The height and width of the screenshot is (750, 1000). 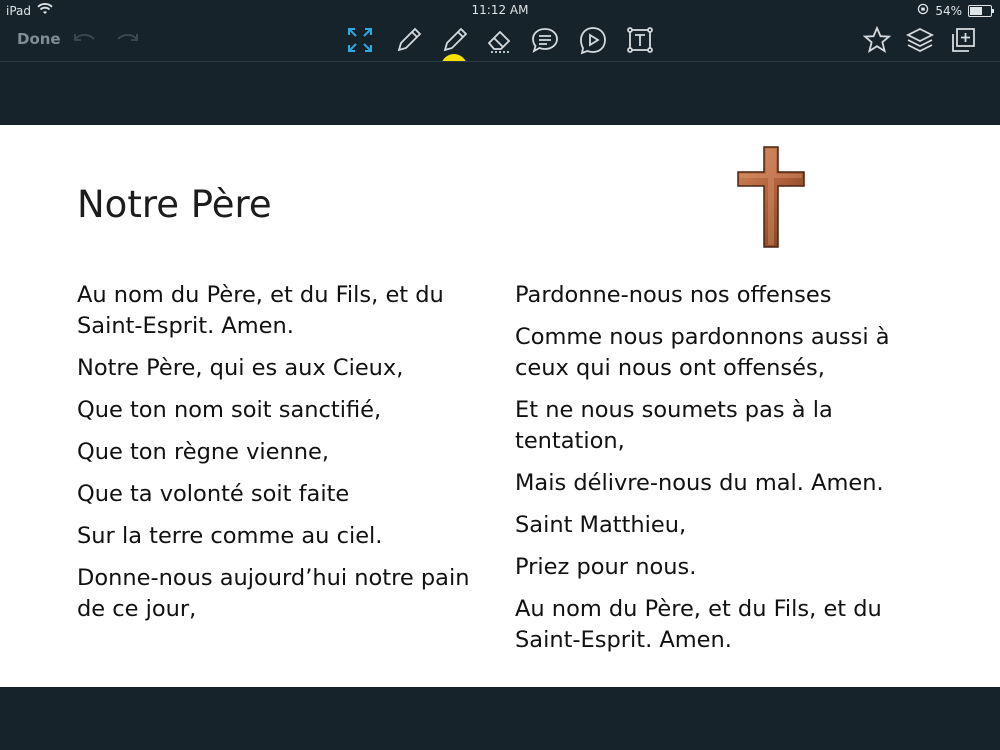 I want to click on star-icon, so click(x=877, y=40).